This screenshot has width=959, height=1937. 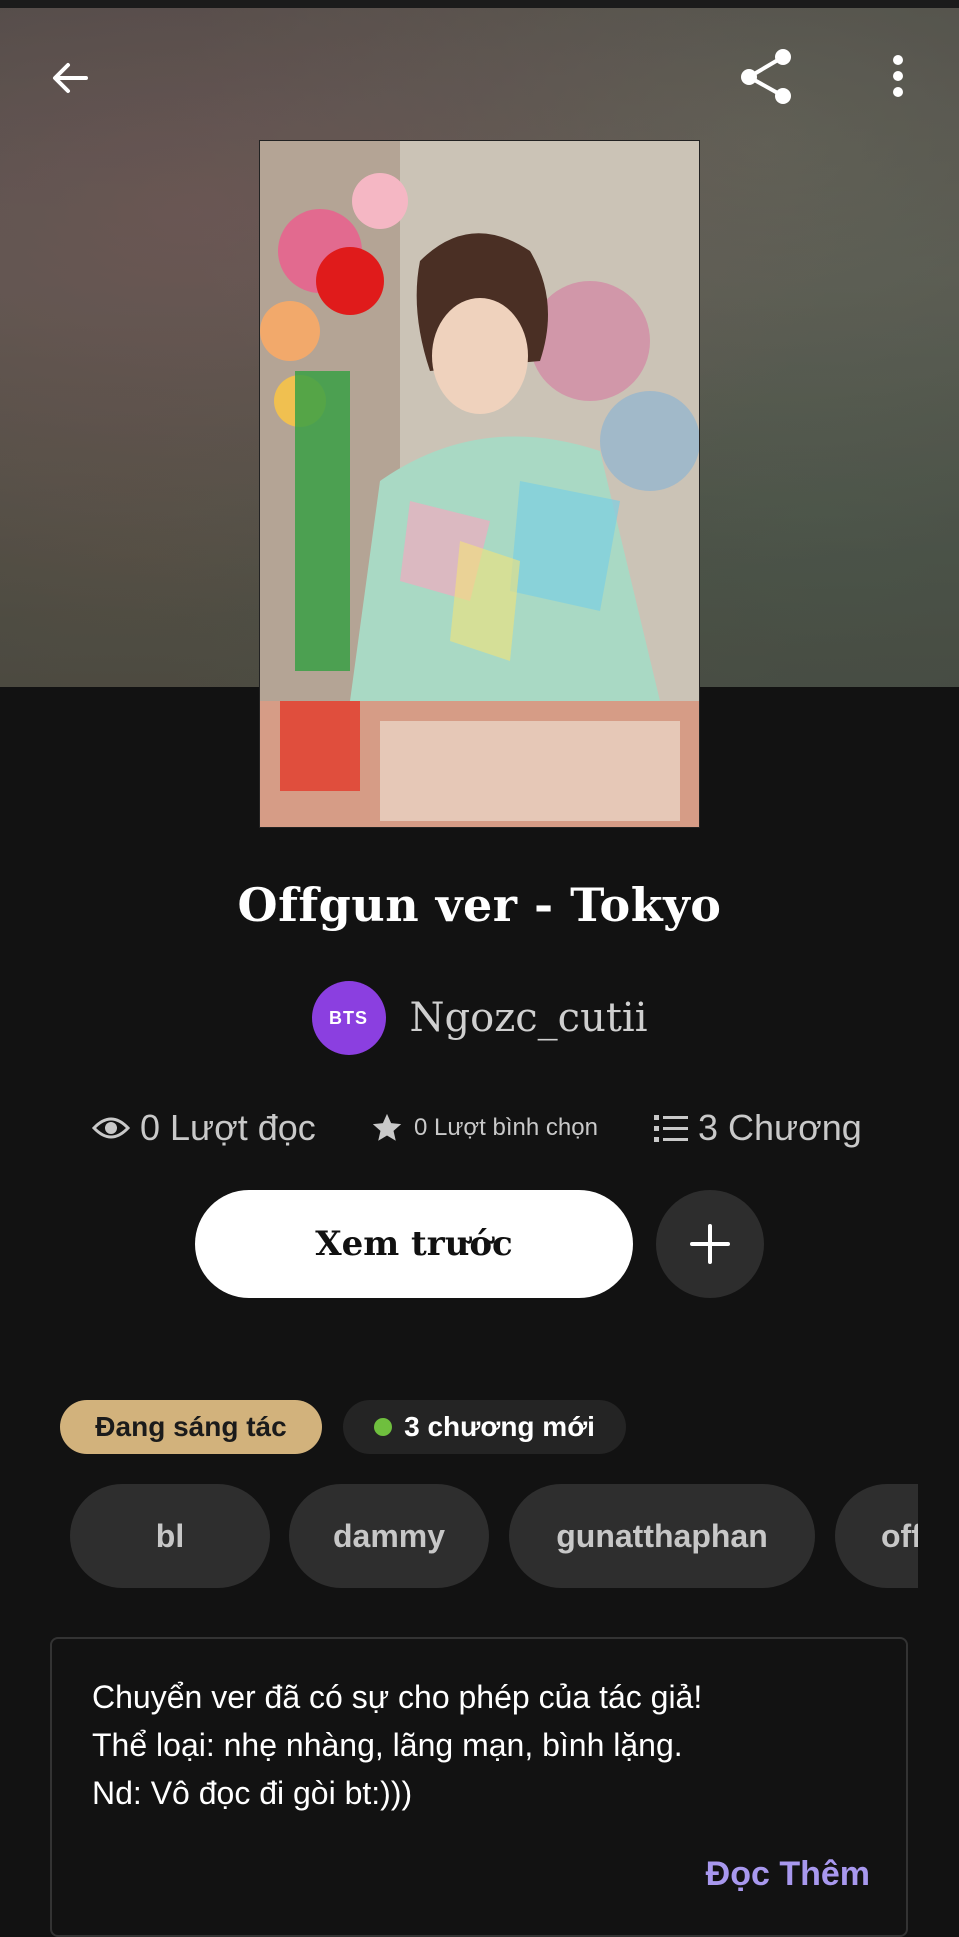 What do you see at coordinates (499, 1426) in the screenshot?
I see `new-chapters-label: 3 chương mới` at bounding box center [499, 1426].